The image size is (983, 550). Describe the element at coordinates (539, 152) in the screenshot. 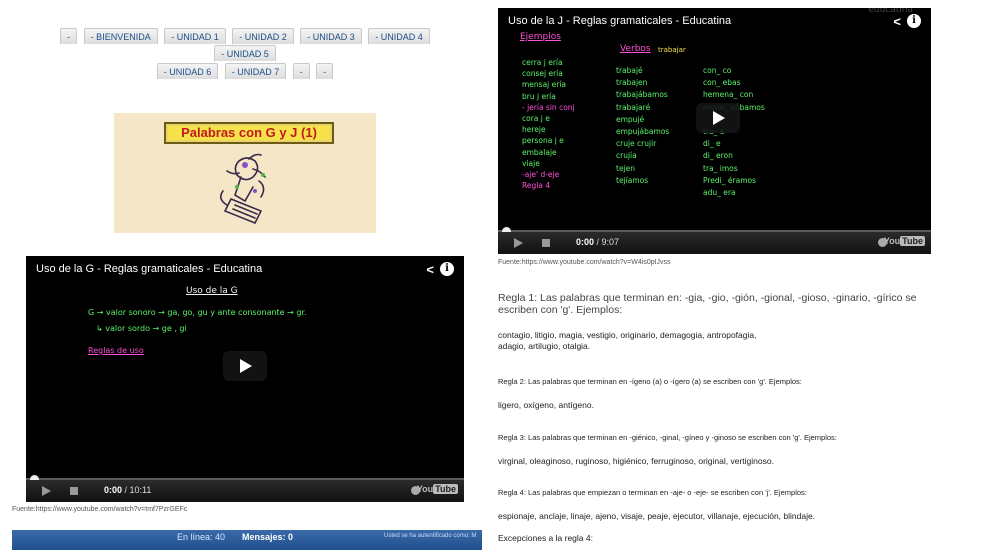

I see `chalk-word: embalaje` at that location.